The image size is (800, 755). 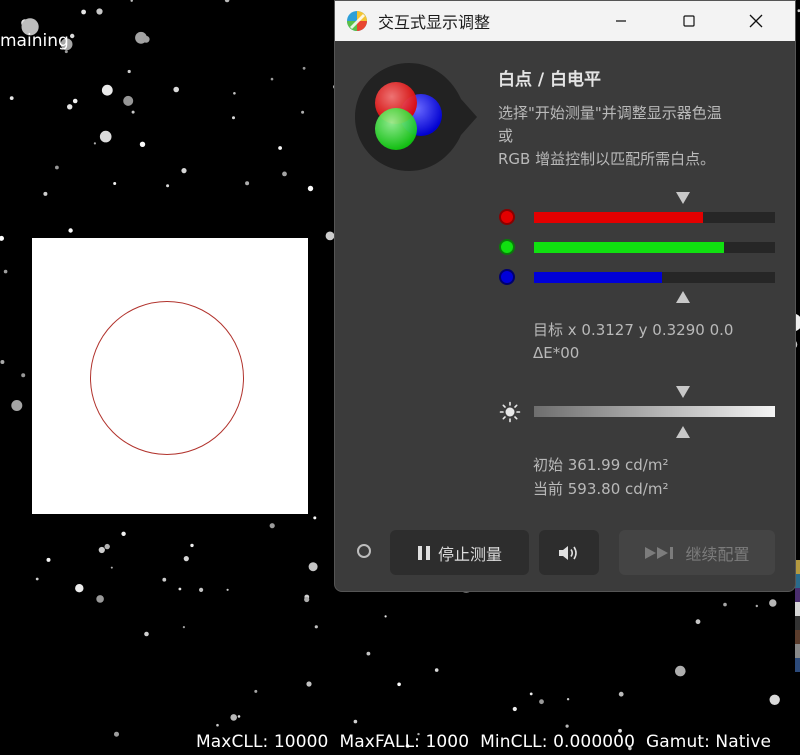 I want to click on window-title: 交互式显示调整, so click(x=434, y=22).